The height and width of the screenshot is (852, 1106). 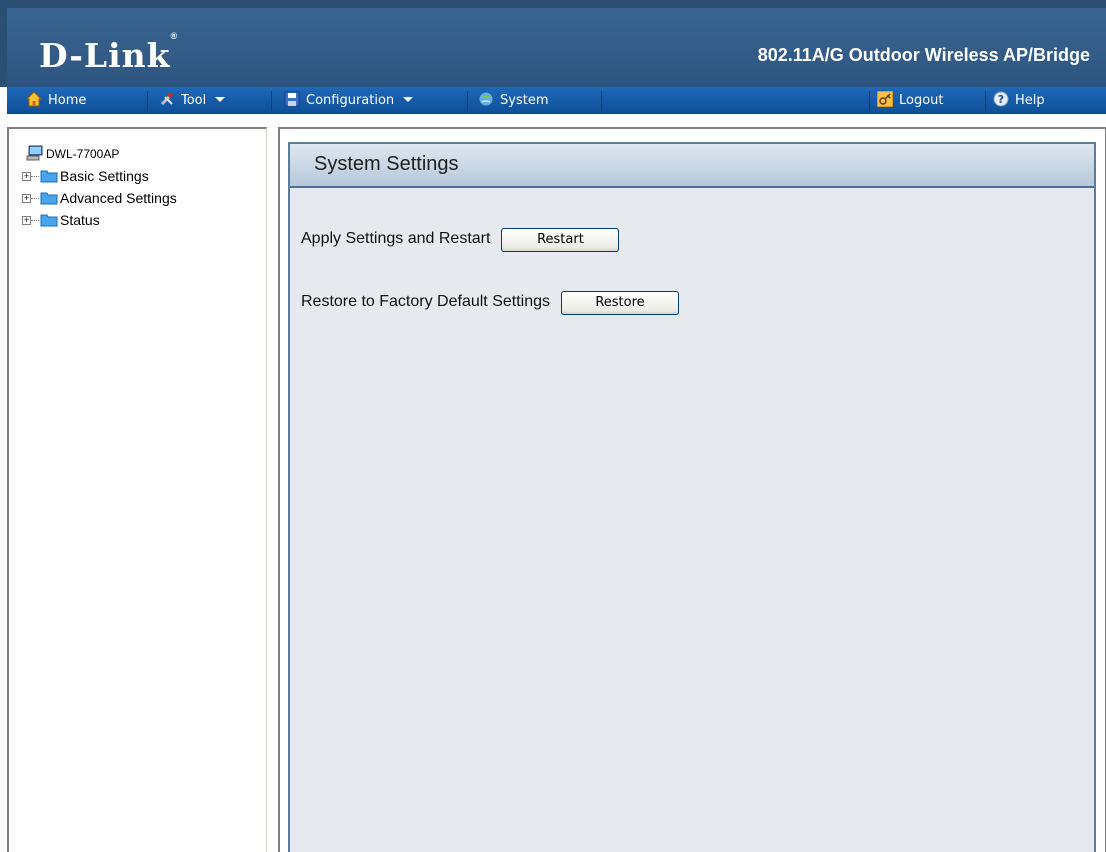 What do you see at coordinates (166, 99) in the screenshot?
I see `tool-icon` at bounding box center [166, 99].